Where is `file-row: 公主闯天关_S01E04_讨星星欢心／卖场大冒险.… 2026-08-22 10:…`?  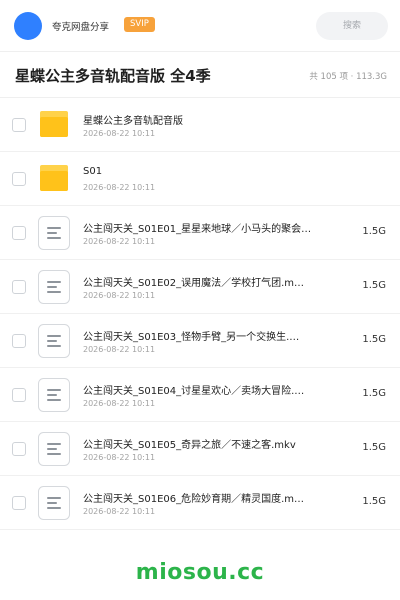 file-row: 公主闯天关_S01E04_讨星星欢心／卖场大冒险.… 2026-08-22 10:… is located at coordinates (200, 395).